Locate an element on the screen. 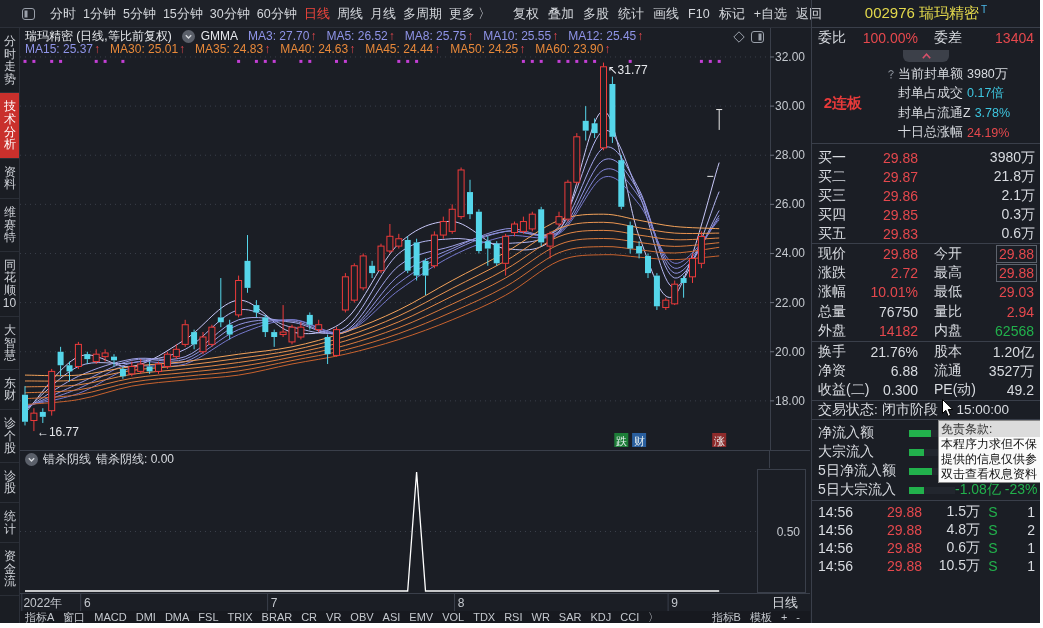  field-label: 涨幅 is located at coordinates (832, 292).